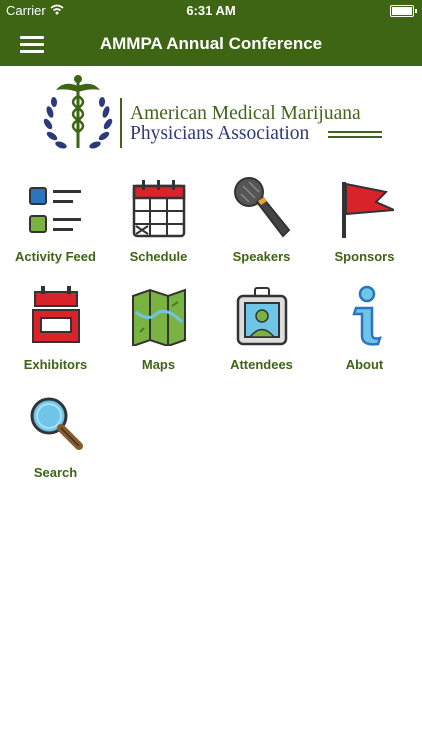  I want to click on tile-activity-feed: Activity Feed, so click(55, 220).